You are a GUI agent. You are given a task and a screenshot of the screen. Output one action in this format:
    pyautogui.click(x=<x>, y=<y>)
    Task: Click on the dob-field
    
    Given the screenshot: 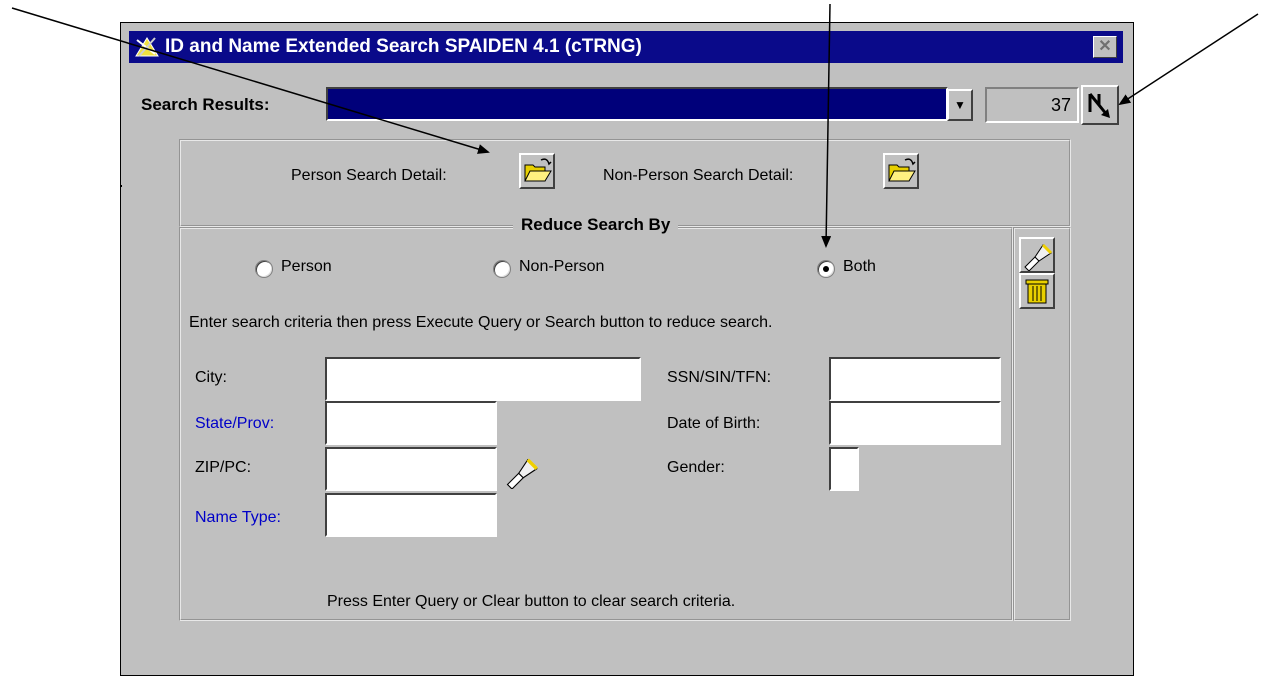 What is the action you would take?
    pyautogui.click(x=915, y=423)
    